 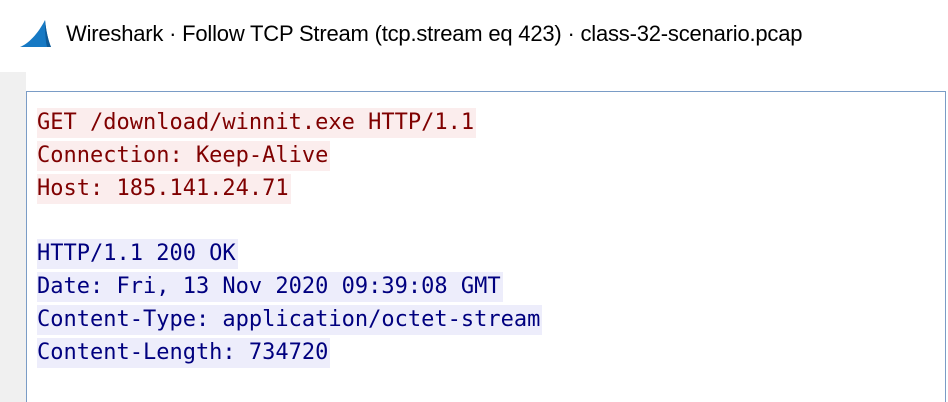 I want to click on window-frame-edge, so click(x=13, y=237).